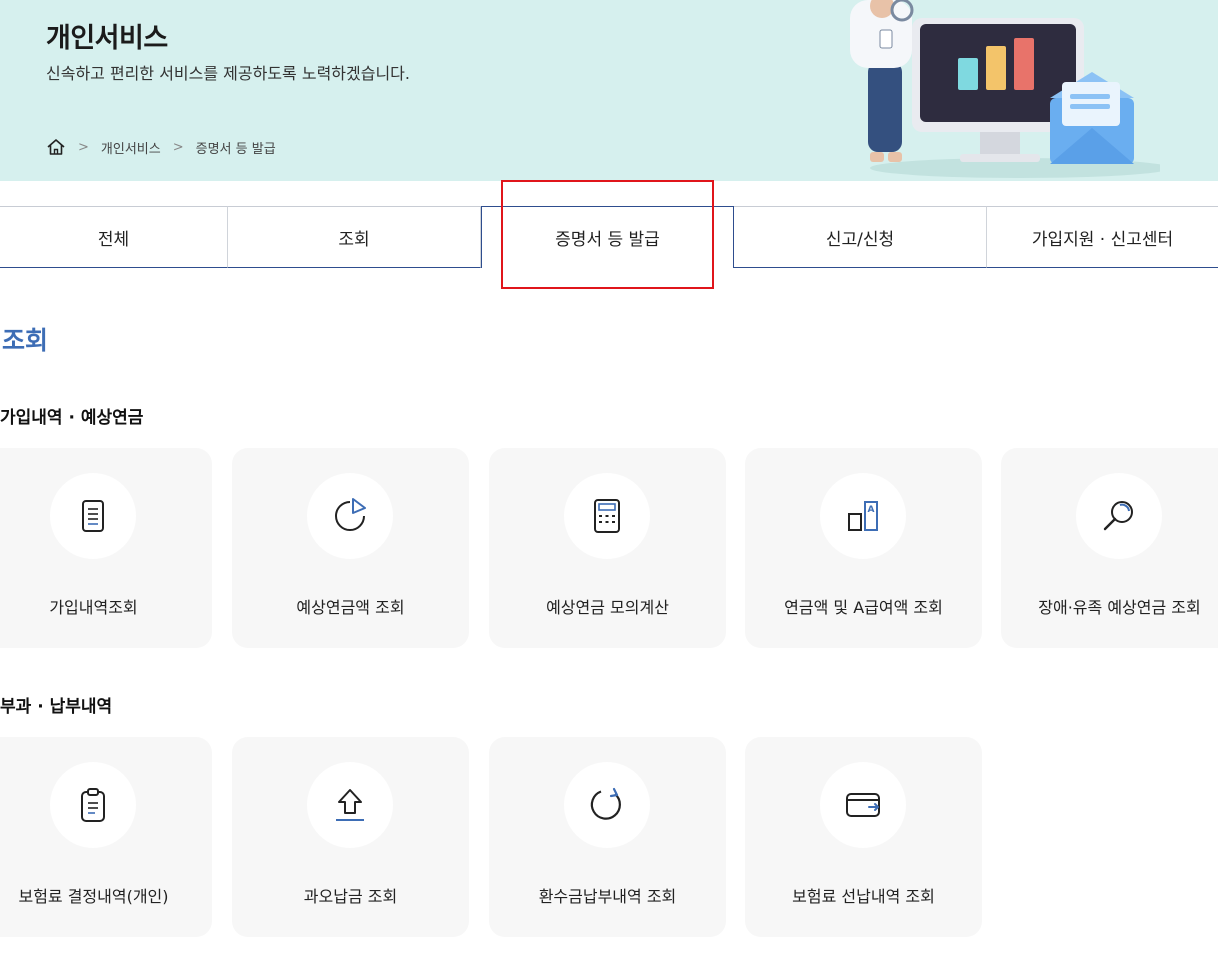 The height and width of the screenshot is (972, 1218). I want to click on page-title: 개인서비스, so click(107, 38).